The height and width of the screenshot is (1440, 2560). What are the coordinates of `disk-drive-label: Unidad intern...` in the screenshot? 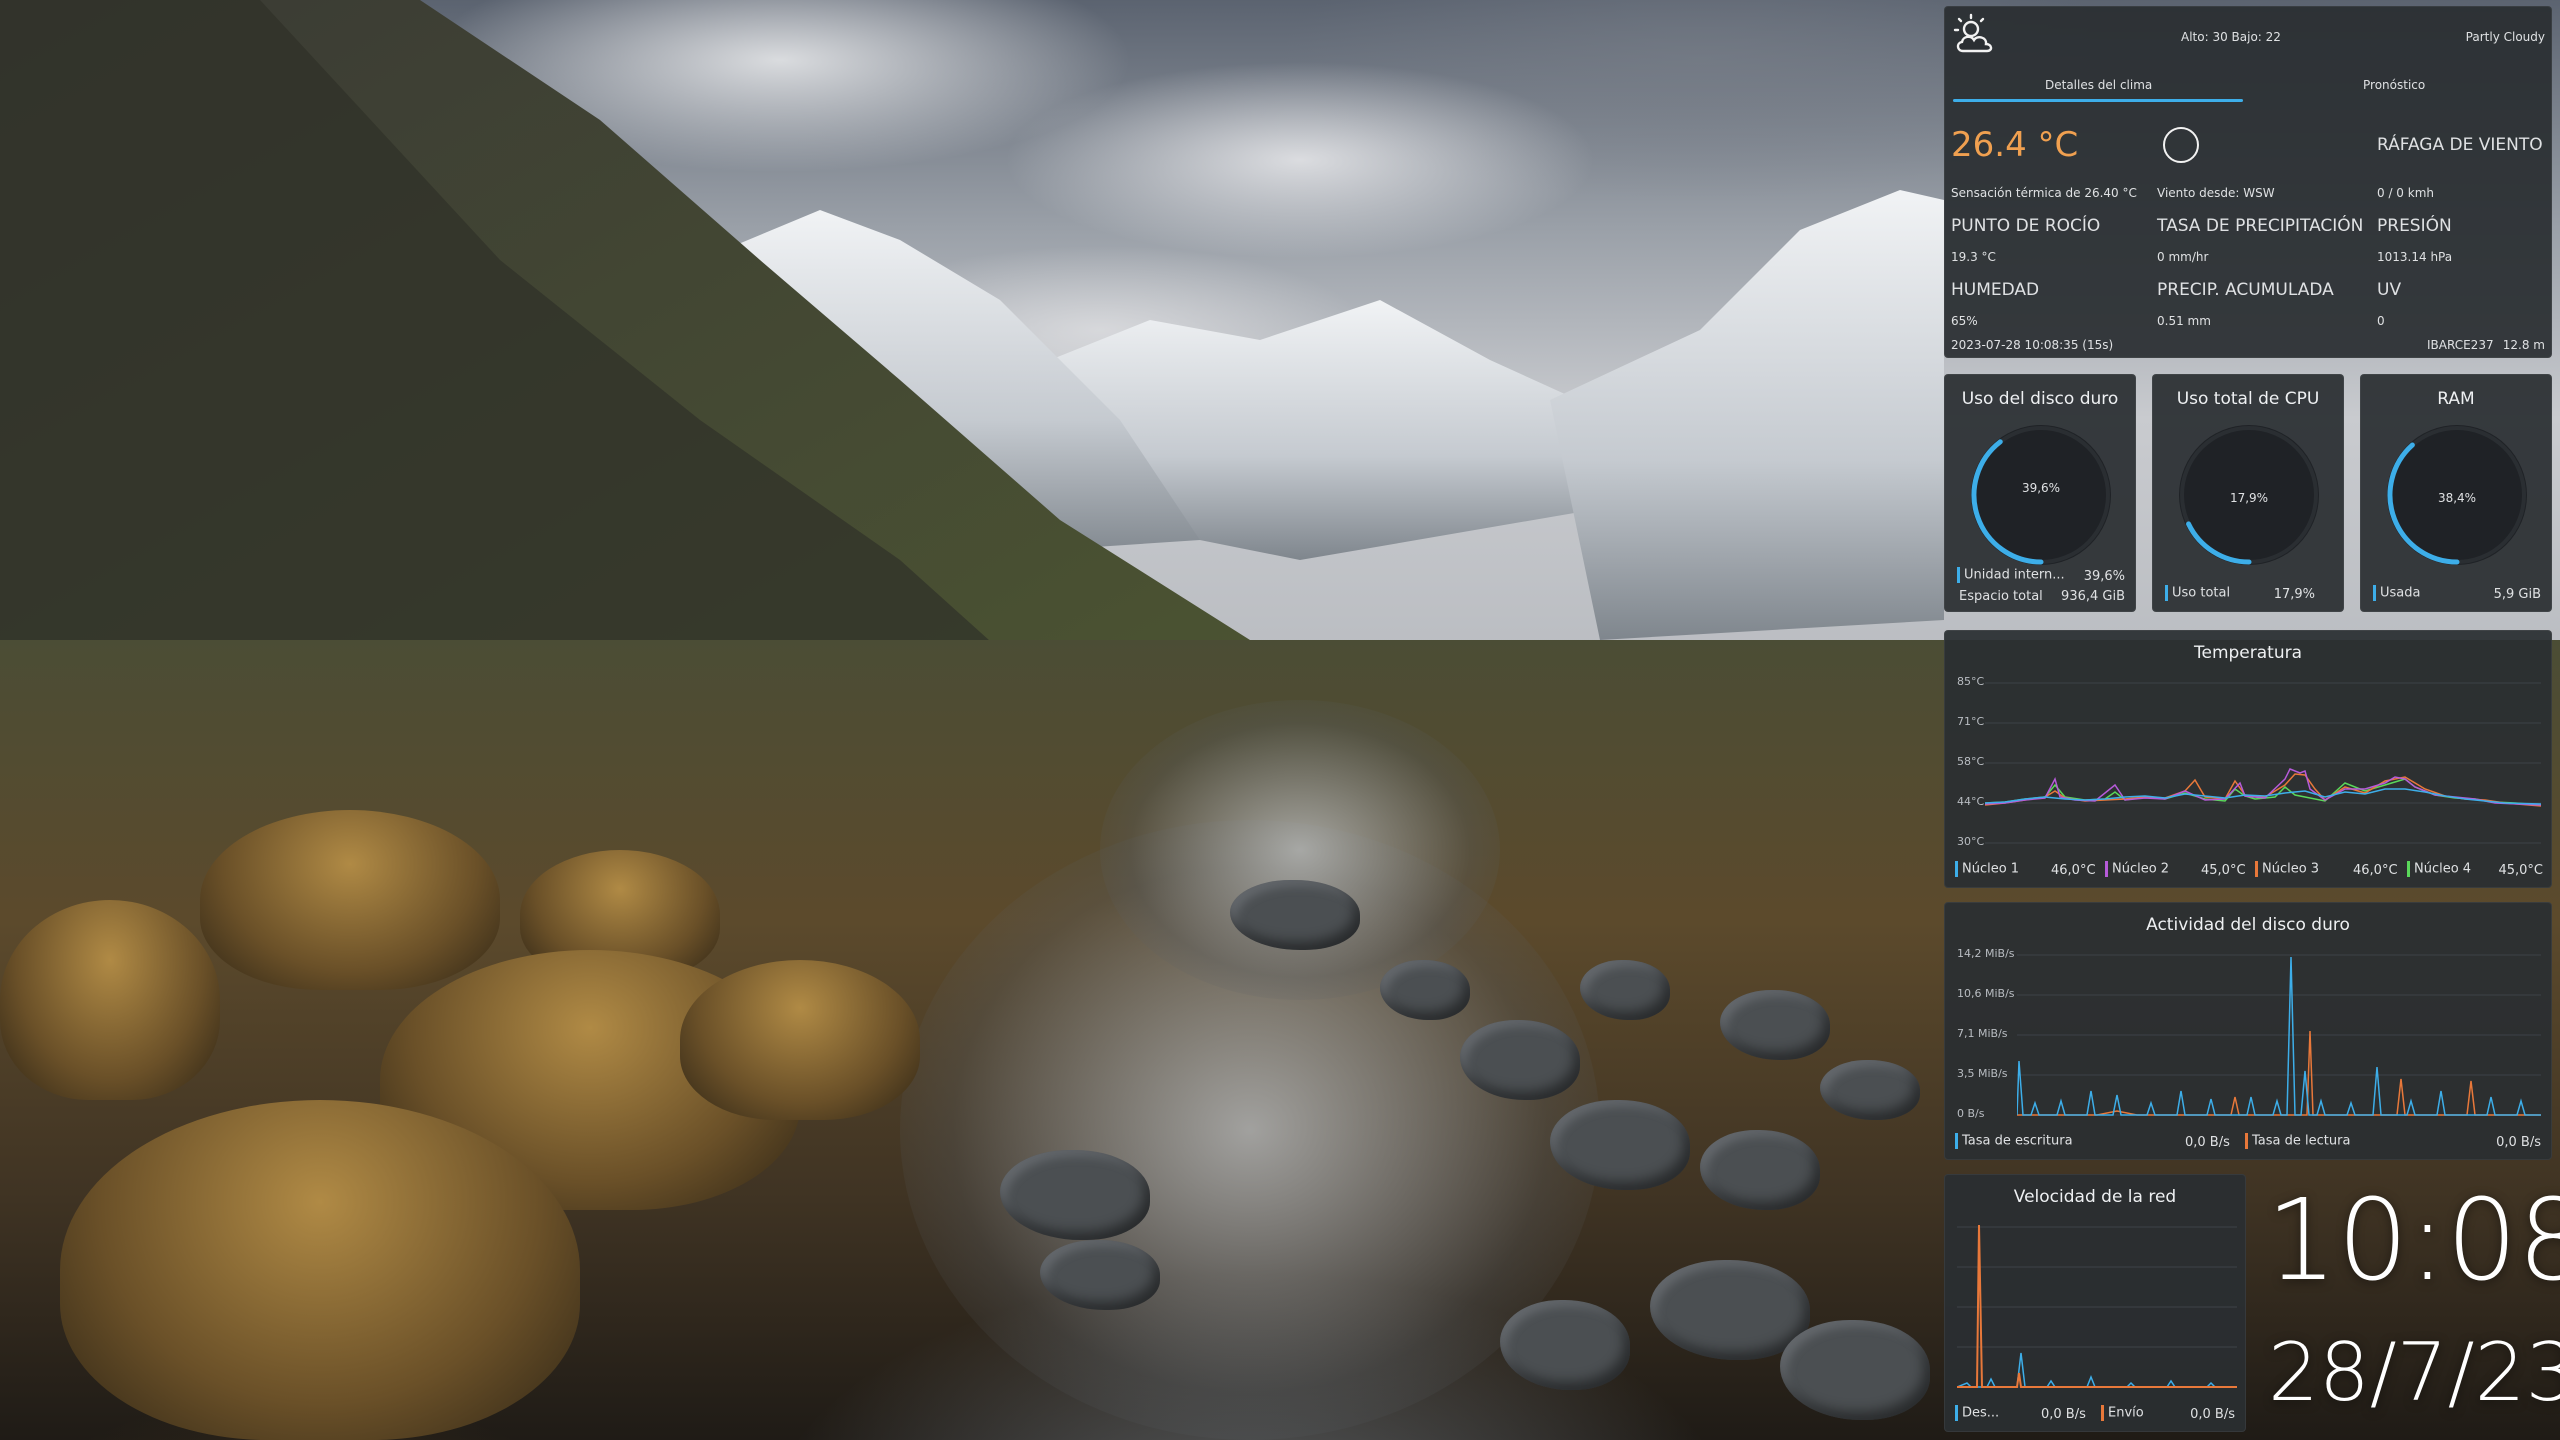 It's located at (2014, 575).